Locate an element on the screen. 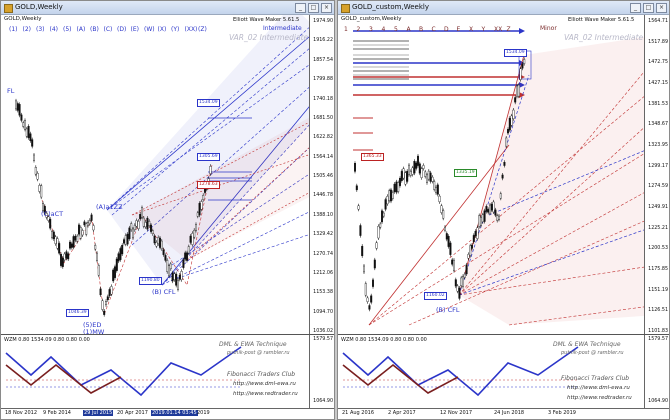 The height and width of the screenshot is (420, 670). price-label: 1270.74 is located at coordinates (323, 254).